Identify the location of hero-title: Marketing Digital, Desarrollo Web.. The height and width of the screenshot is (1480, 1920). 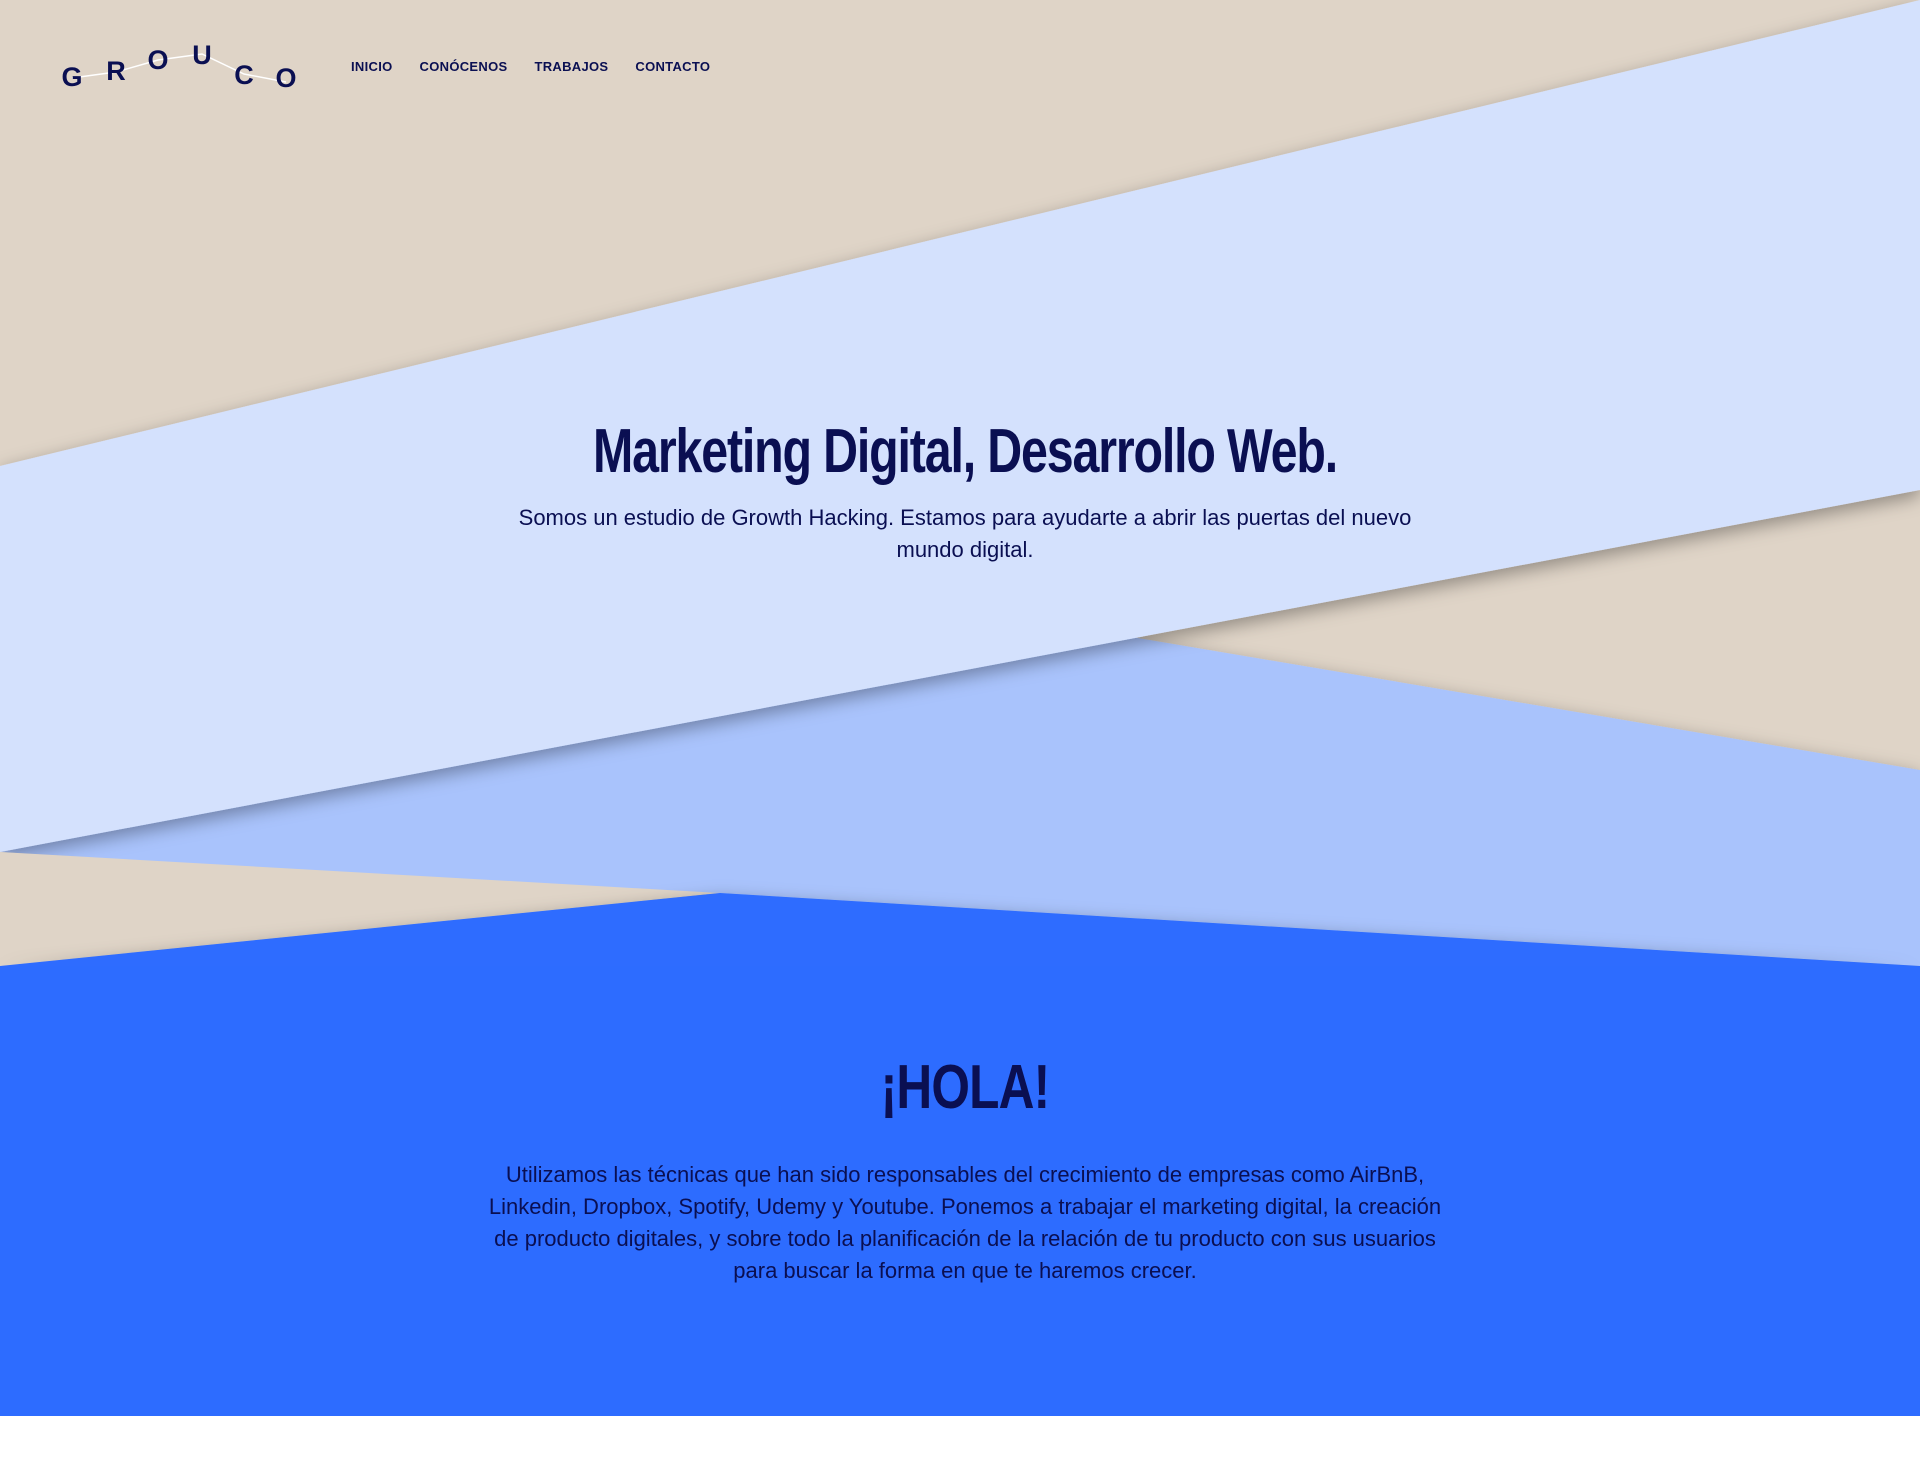
(965, 451).